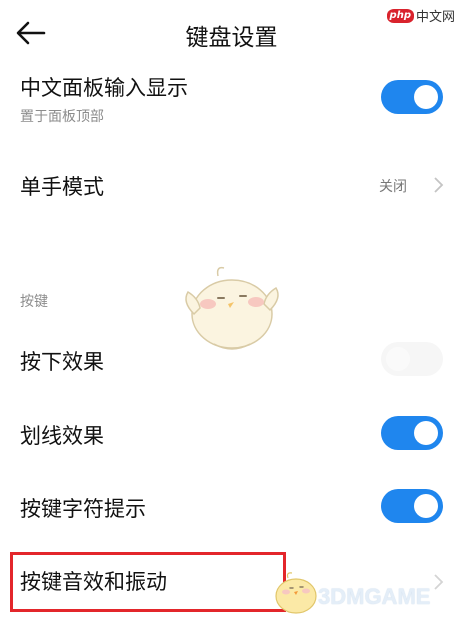 This screenshot has height=618, width=463. What do you see at coordinates (231, 507) in the screenshot?
I see `setting-key-hint: 按键字符提示` at bounding box center [231, 507].